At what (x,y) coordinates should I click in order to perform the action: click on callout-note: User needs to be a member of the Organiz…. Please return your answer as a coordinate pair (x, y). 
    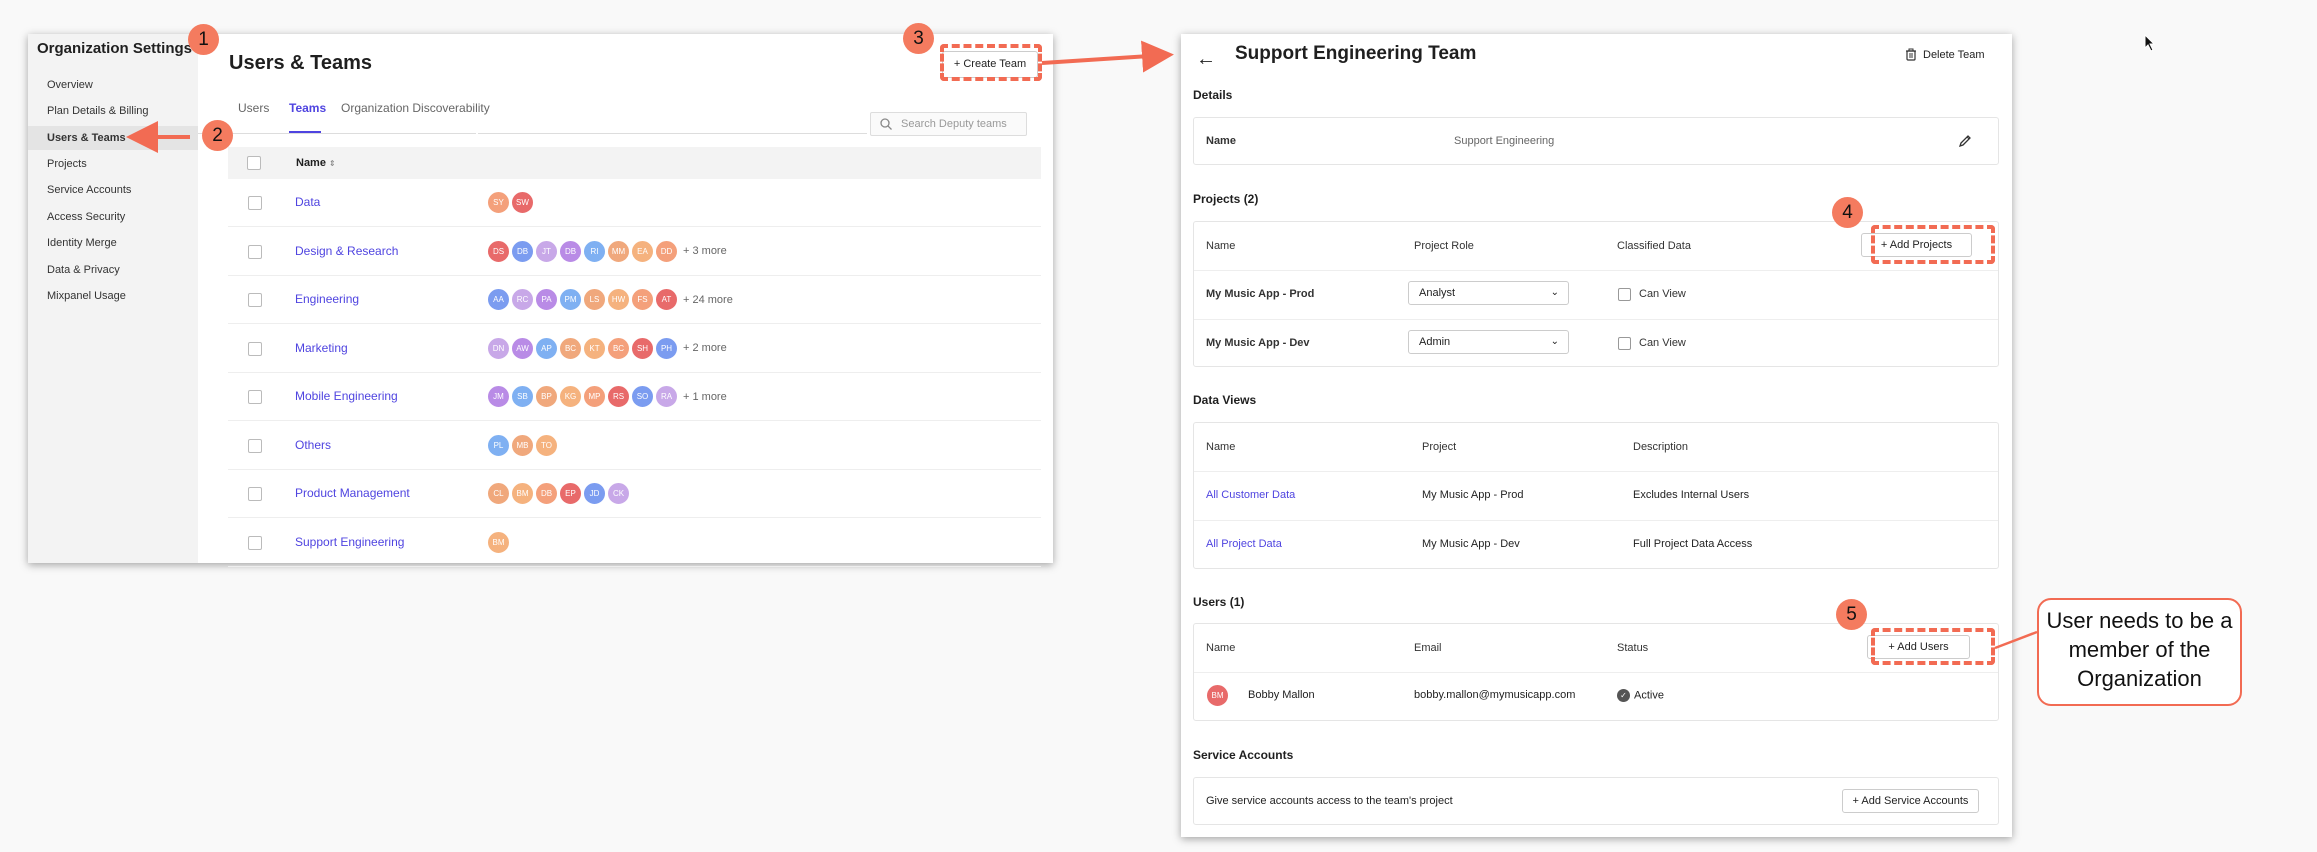
    Looking at the image, I should click on (2139, 652).